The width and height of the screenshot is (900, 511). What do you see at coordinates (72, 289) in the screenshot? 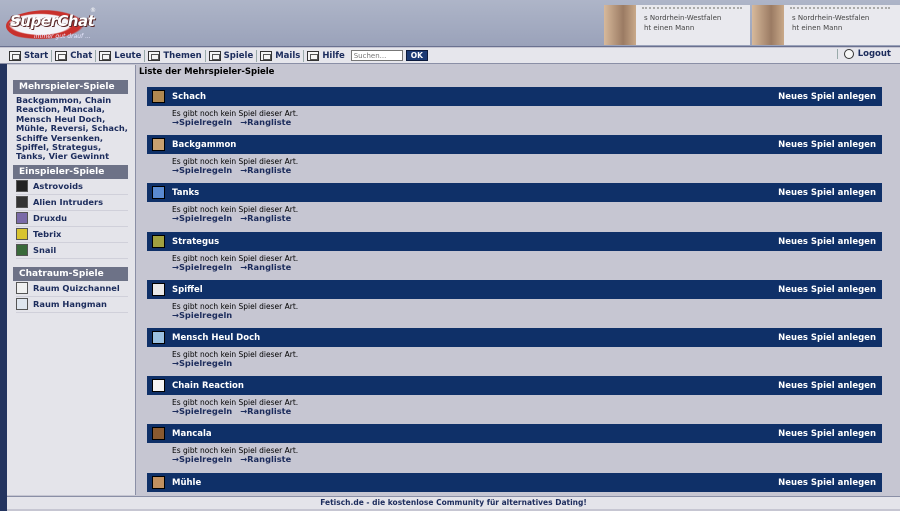
I see `sidebar-item-chatroom: Raum Quizchannel` at bounding box center [72, 289].